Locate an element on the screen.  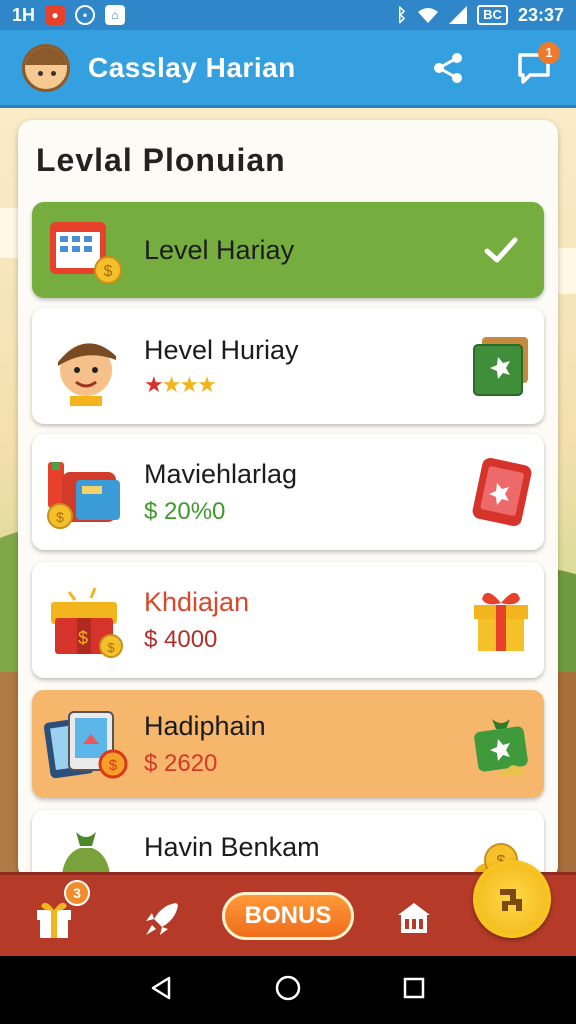
target-icon: • is located at coordinates (85, 15).